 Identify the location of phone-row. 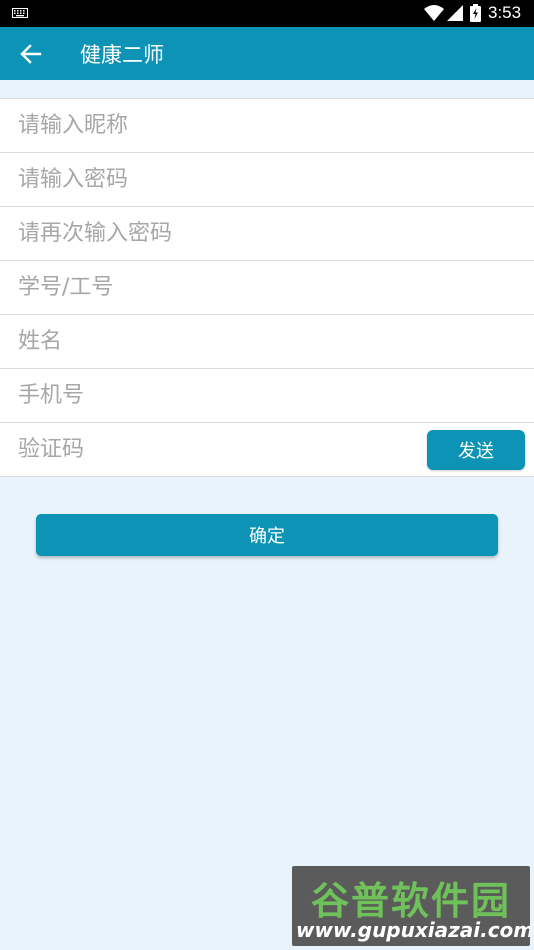
(267, 396).